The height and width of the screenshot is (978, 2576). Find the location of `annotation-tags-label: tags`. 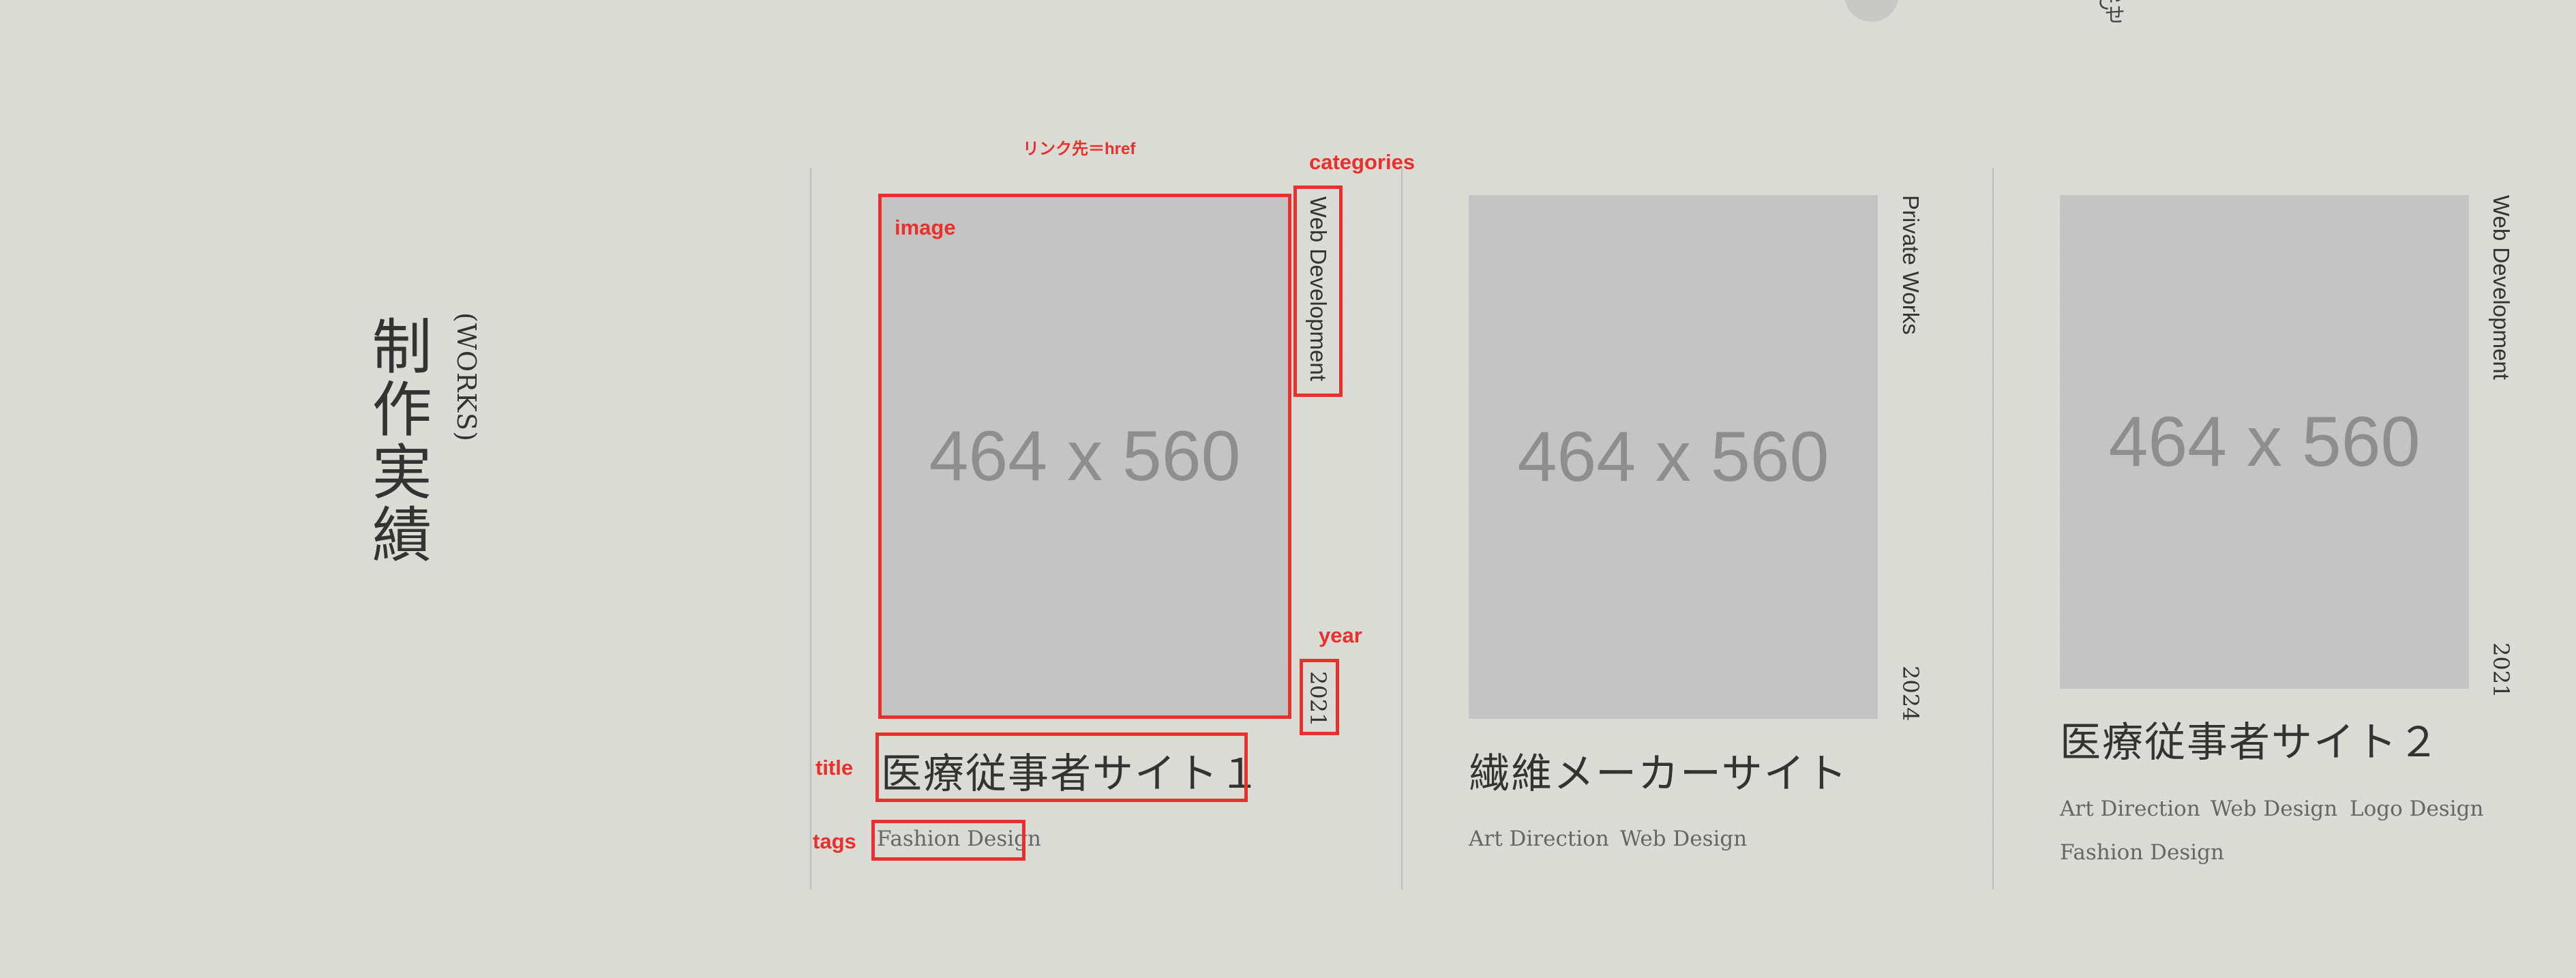

annotation-tags-label: tags is located at coordinates (834, 841).